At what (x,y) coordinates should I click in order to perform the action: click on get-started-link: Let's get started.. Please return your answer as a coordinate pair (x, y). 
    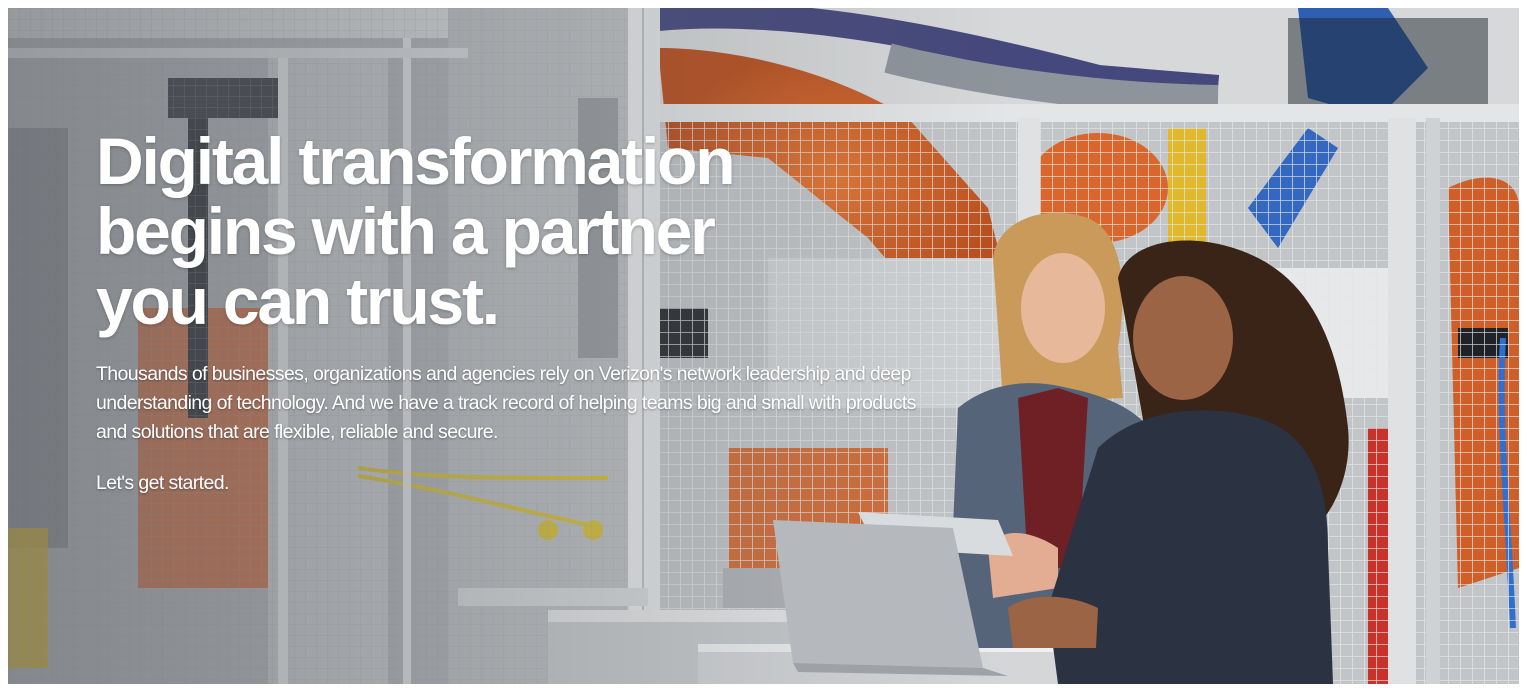
    Looking at the image, I should click on (162, 483).